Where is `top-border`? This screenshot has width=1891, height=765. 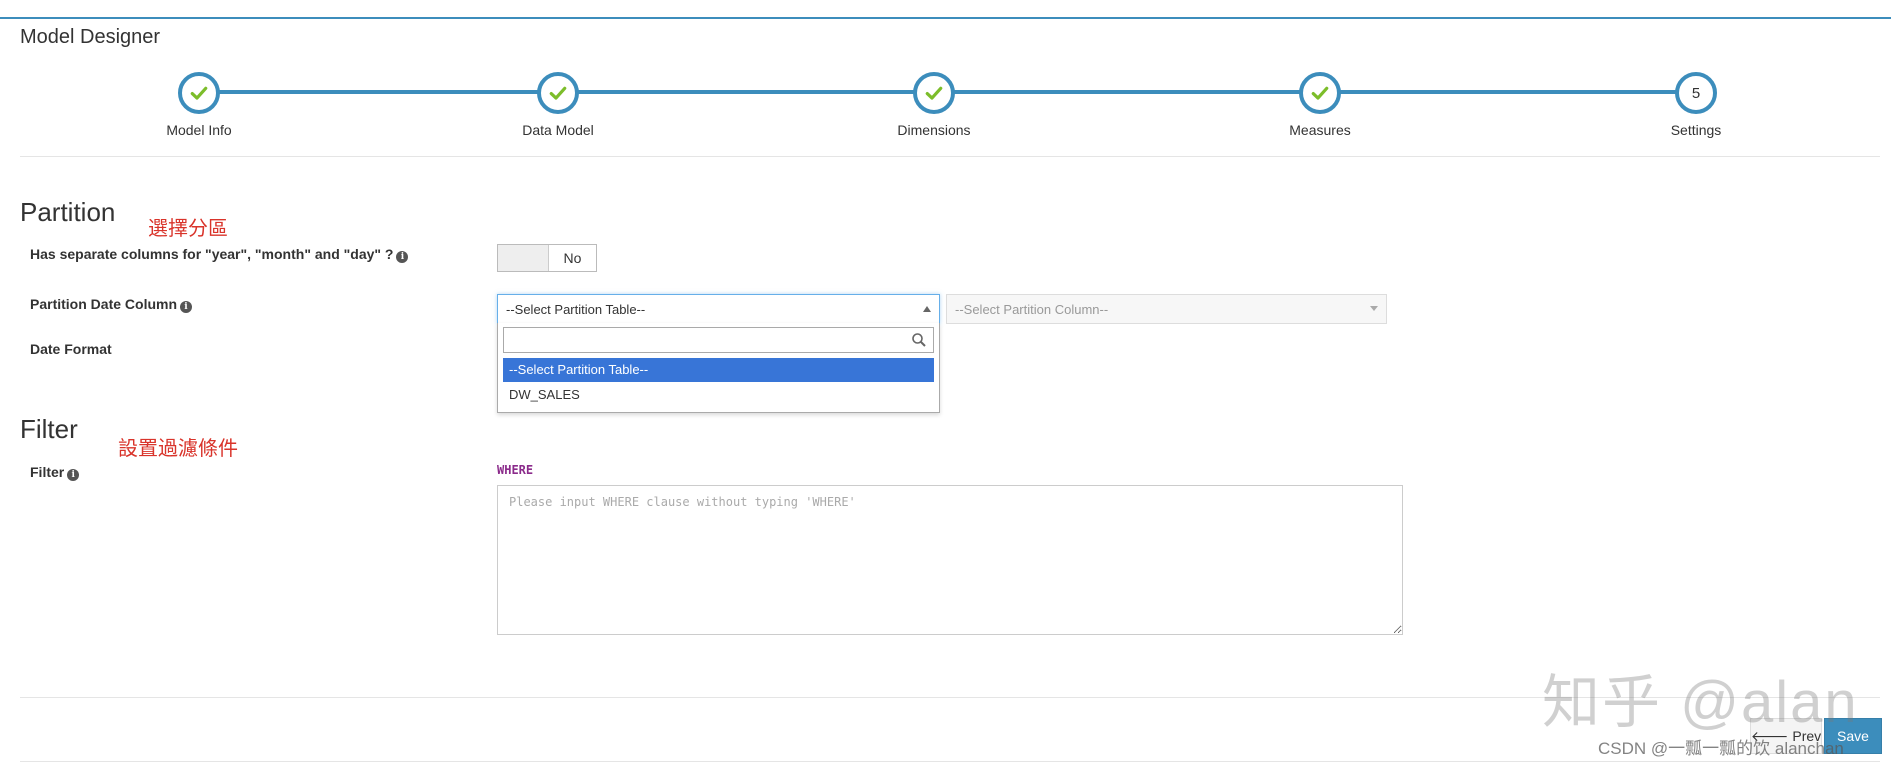 top-border is located at coordinates (945, 18).